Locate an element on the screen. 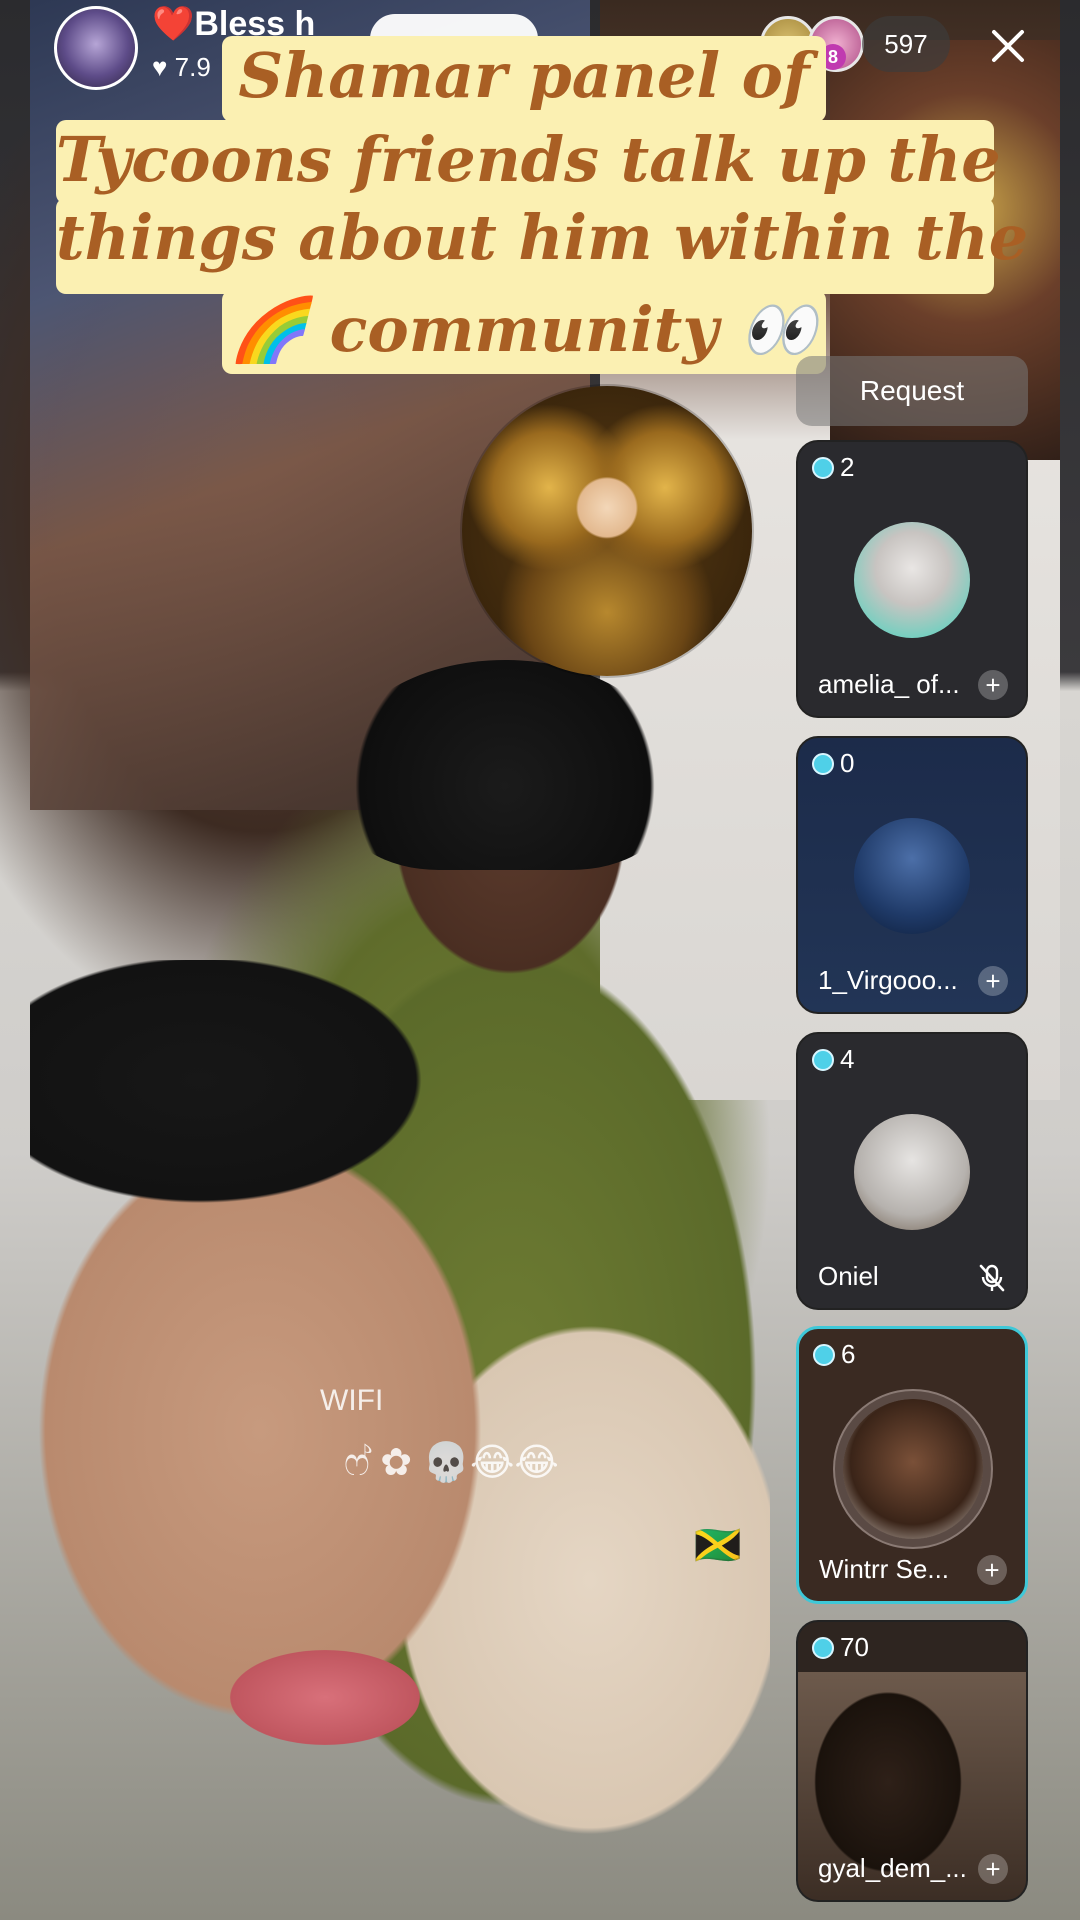  stream-wifi-text: WIFI is located at coordinates (352, 1400).